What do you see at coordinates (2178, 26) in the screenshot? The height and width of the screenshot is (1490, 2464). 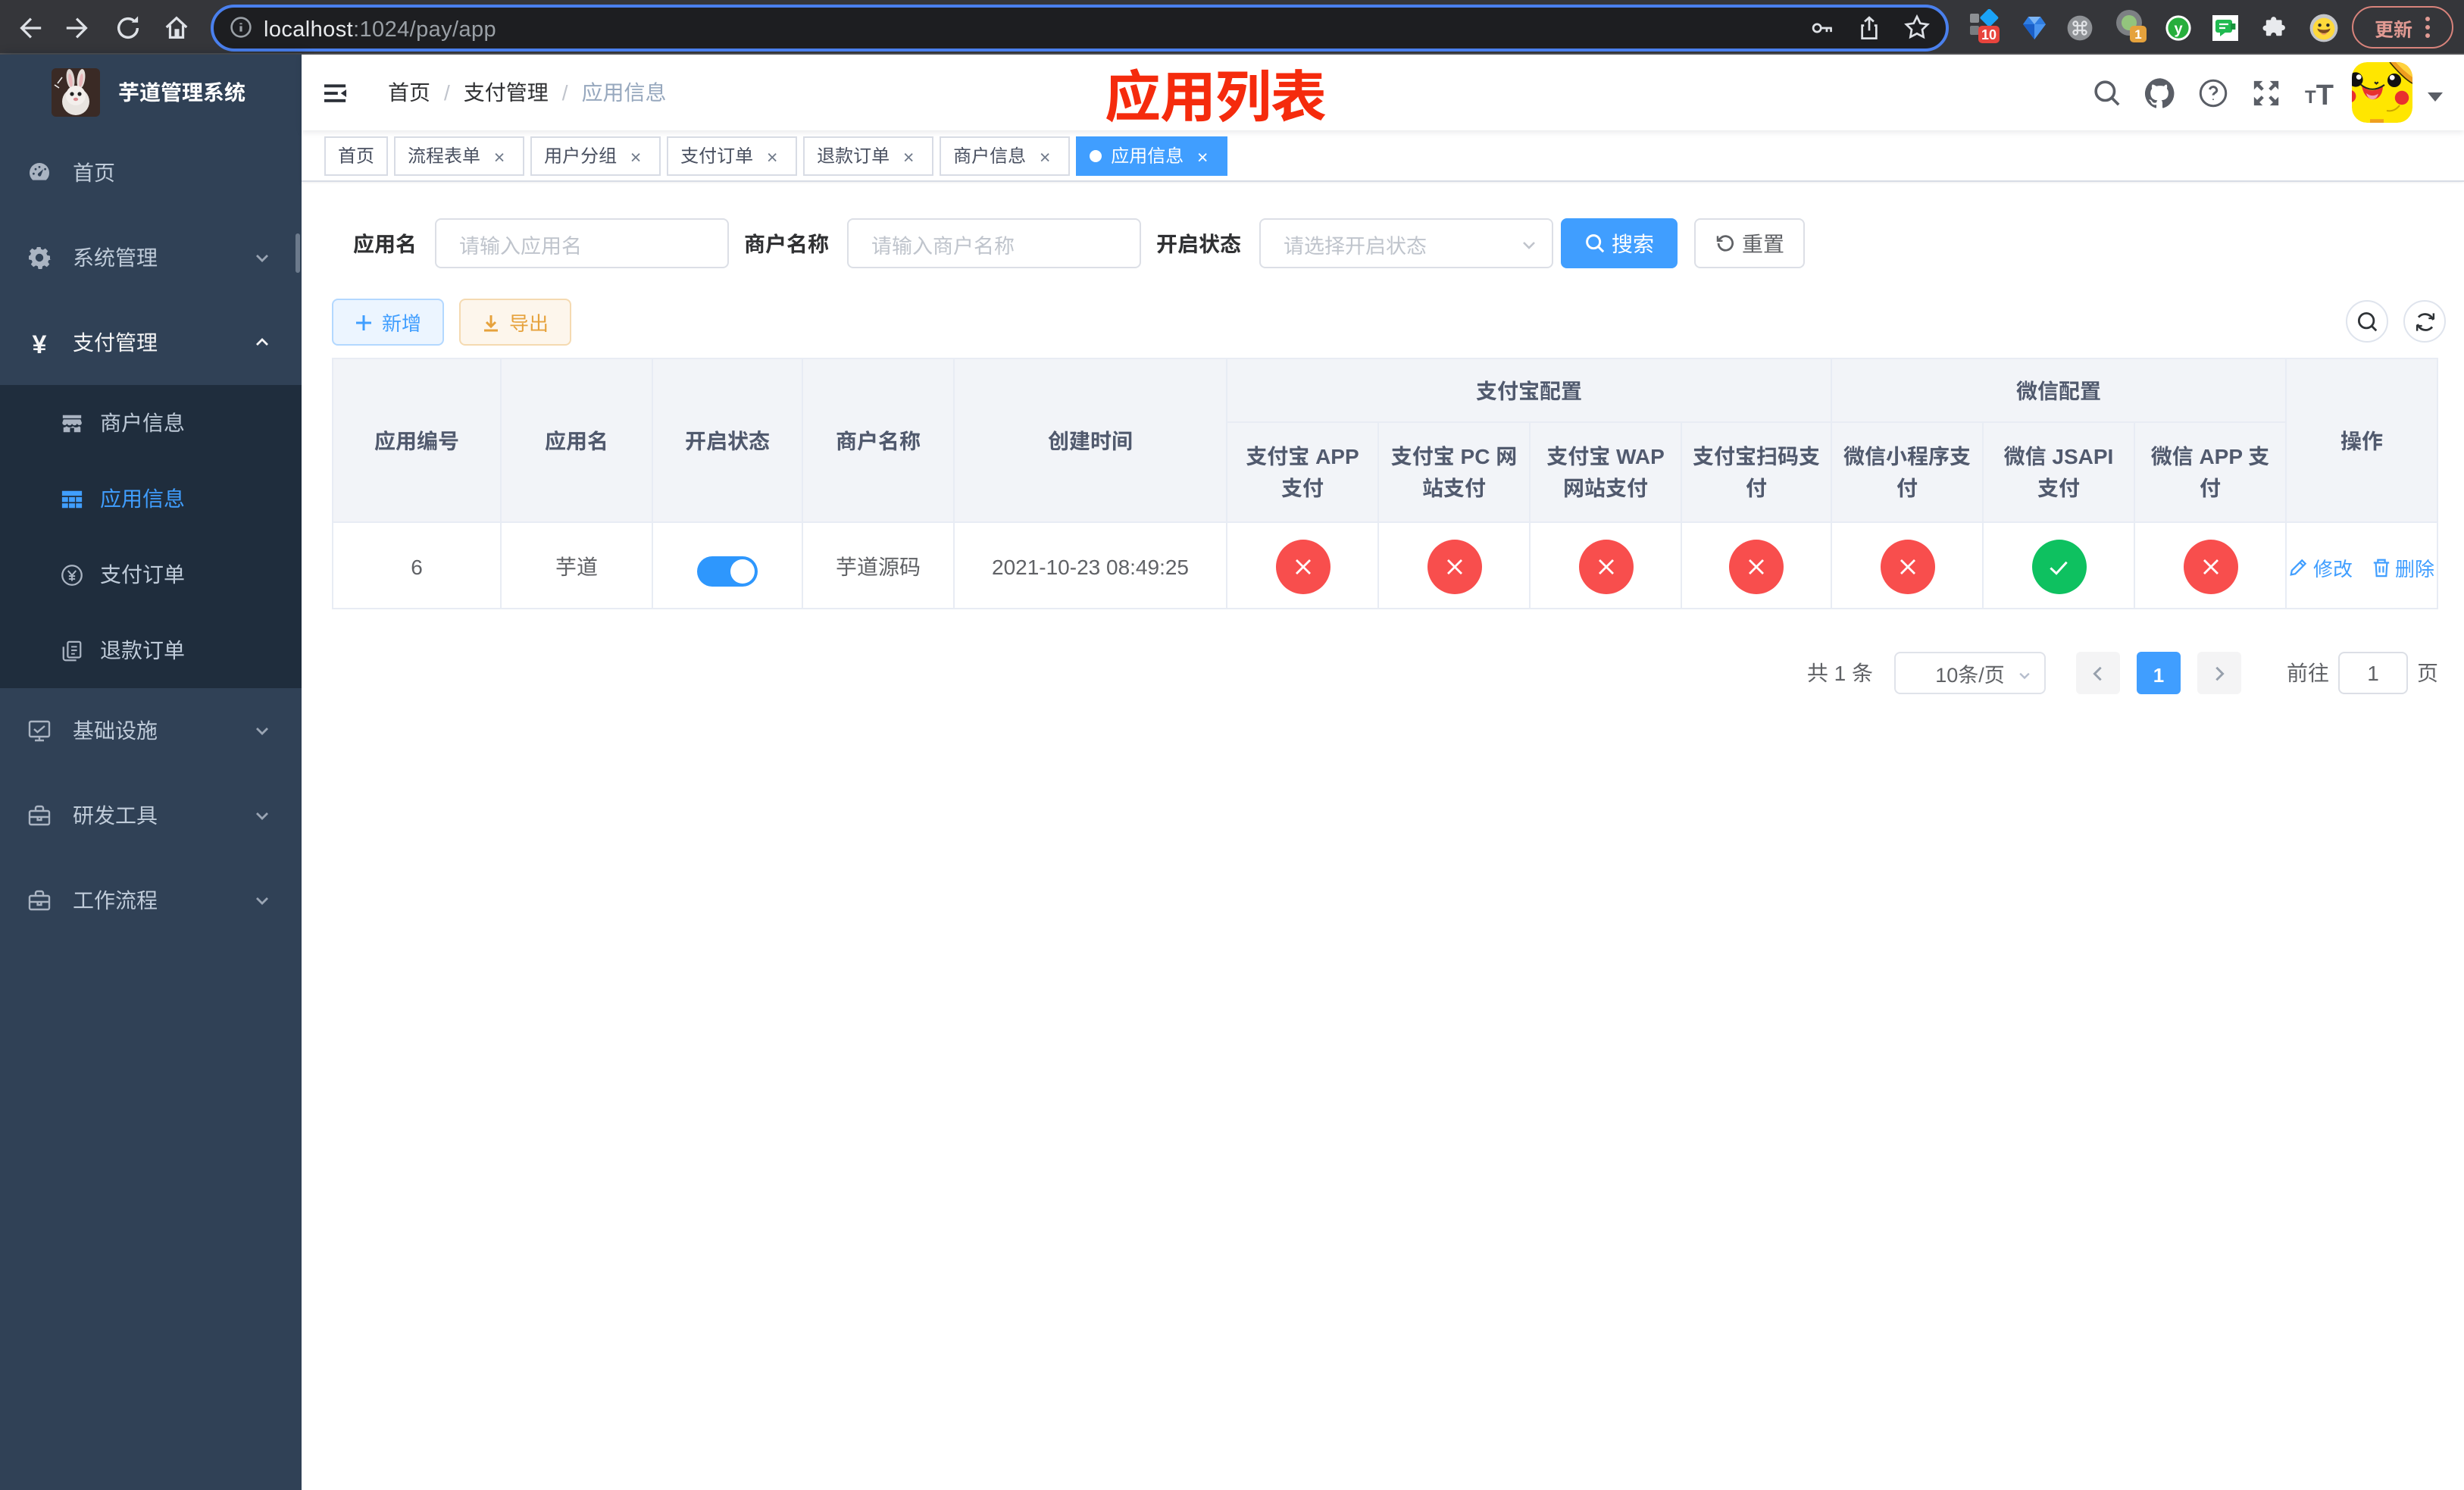 I see `svg-text: y` at bounding box center [2178, 26].